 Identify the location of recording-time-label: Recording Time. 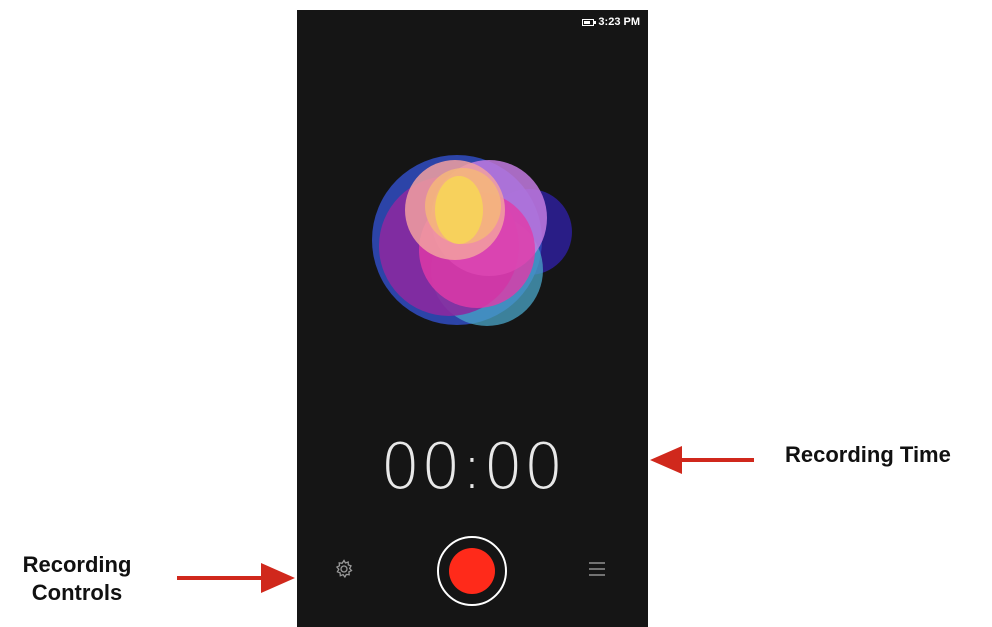
(868, 454).